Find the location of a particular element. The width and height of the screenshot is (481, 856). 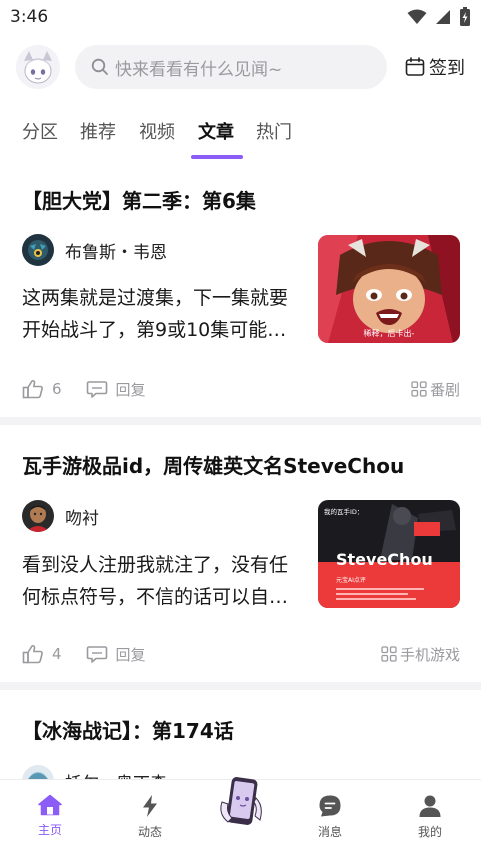

thumbnail-heading: SteveChou is located at coordinates (384, 559).